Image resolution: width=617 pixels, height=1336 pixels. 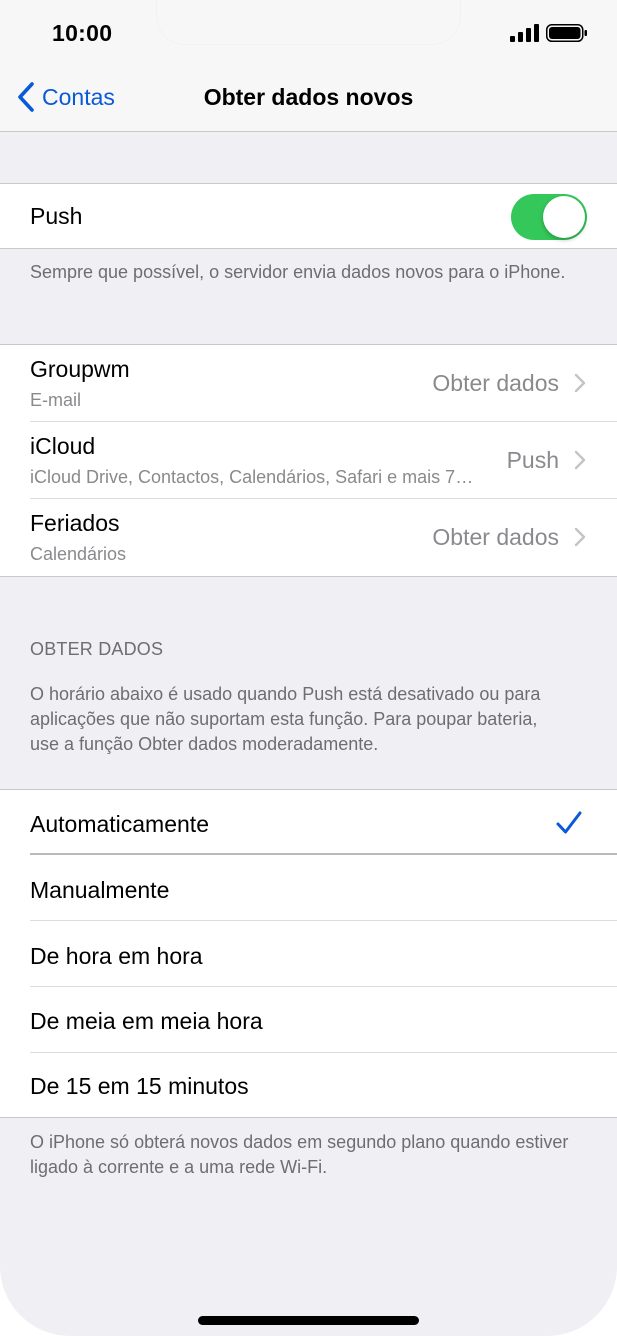 What do you see at coordinates (26, 97) in the screenshot?
I see `chevron-left-icon` at bounding box center [26, 97].